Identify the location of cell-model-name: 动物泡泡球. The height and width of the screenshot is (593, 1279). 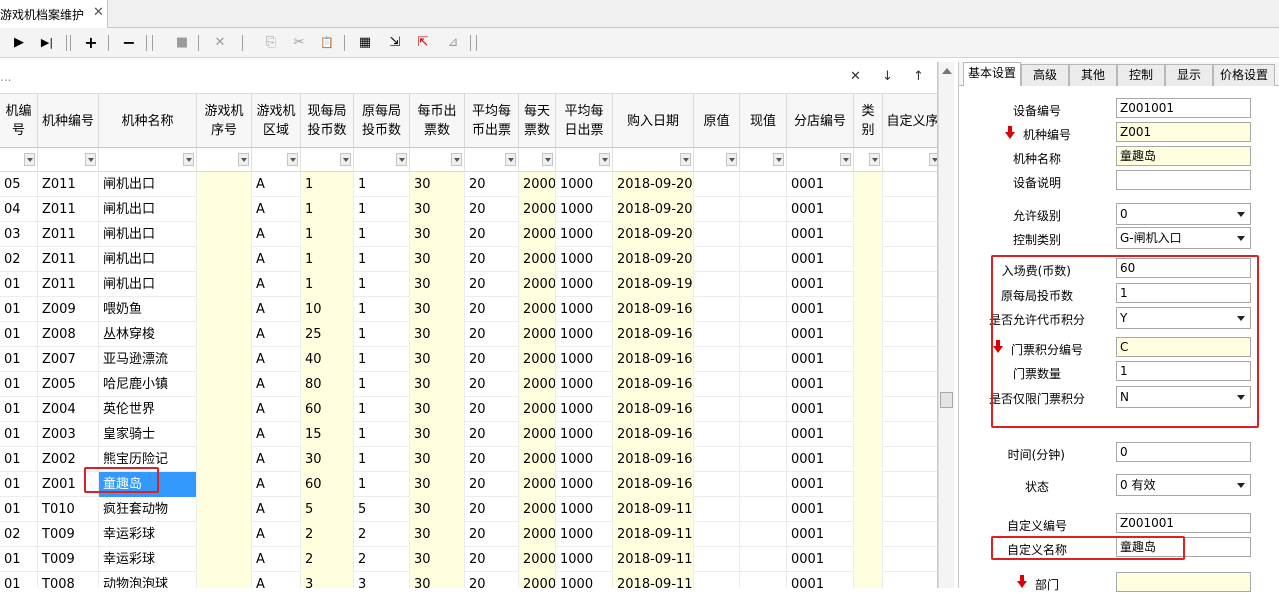
(148, 580).